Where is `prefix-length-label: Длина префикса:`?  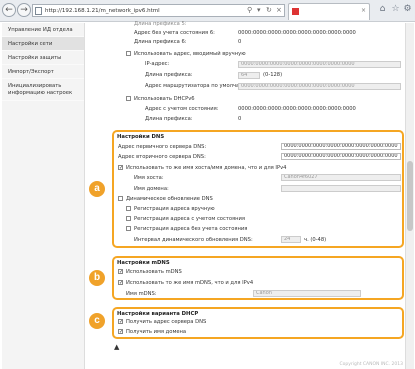
prefix-length-label: Длина префикса: is located at coordinates (169, 75).